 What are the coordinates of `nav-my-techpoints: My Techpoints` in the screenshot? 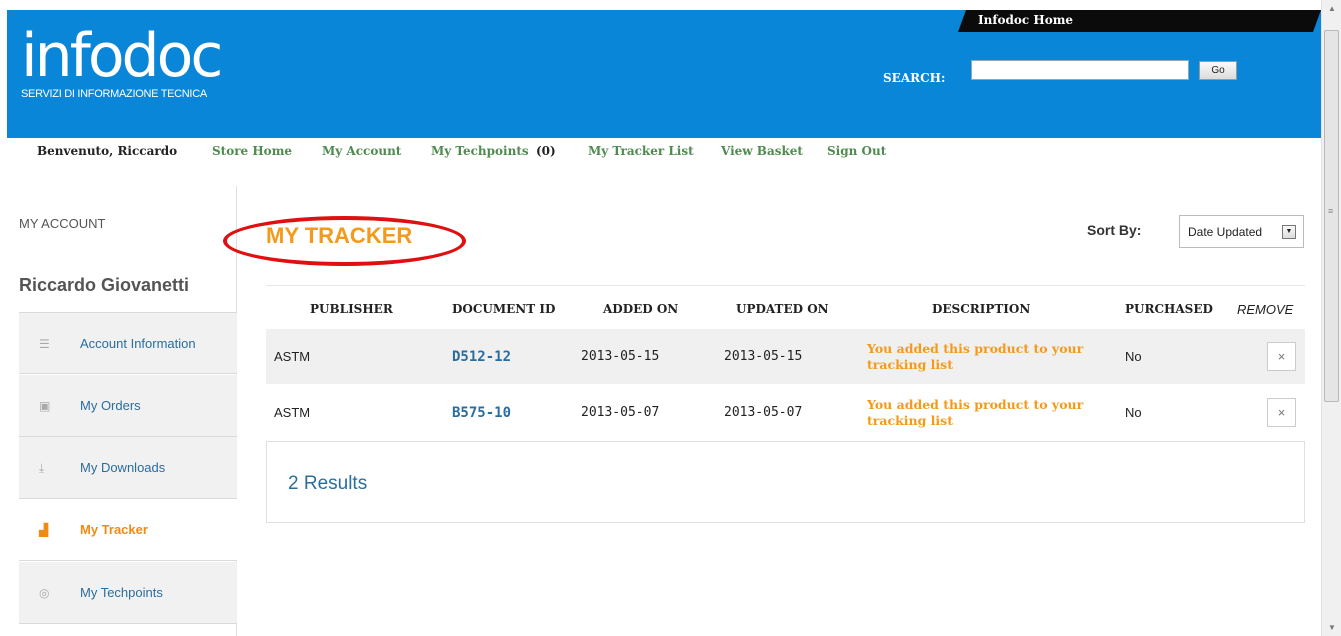 It's located at (480, 151).